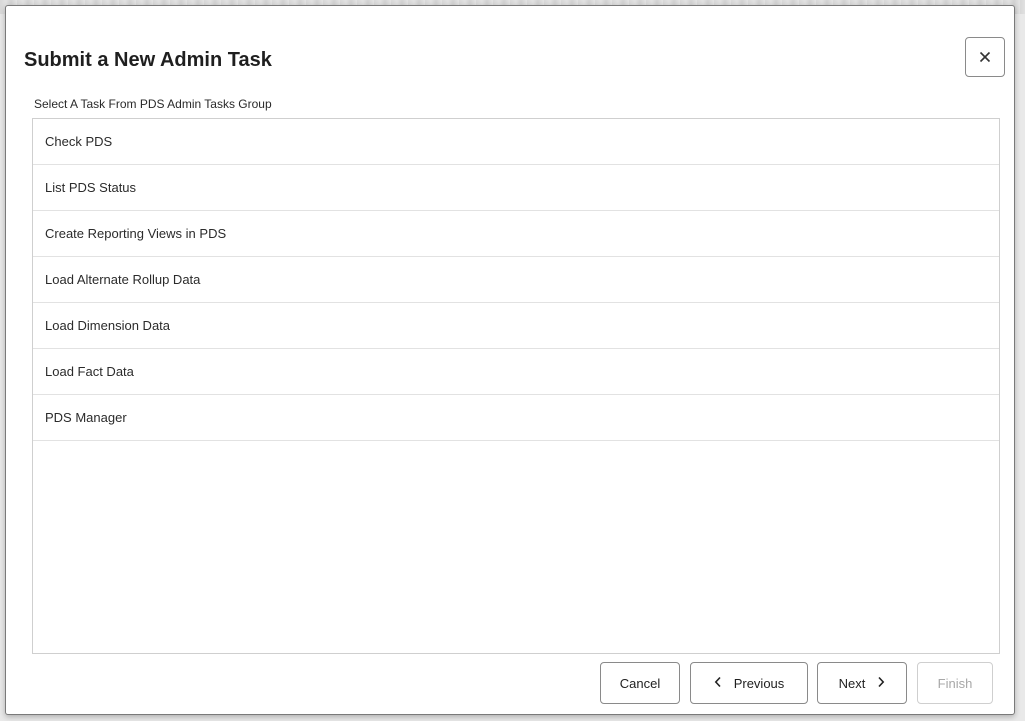 The width and height of the screenshot is (1025, 721). Describe the element at coordinates (852, 683) in the screenshot. I see `next-button-label: Next` at that location.